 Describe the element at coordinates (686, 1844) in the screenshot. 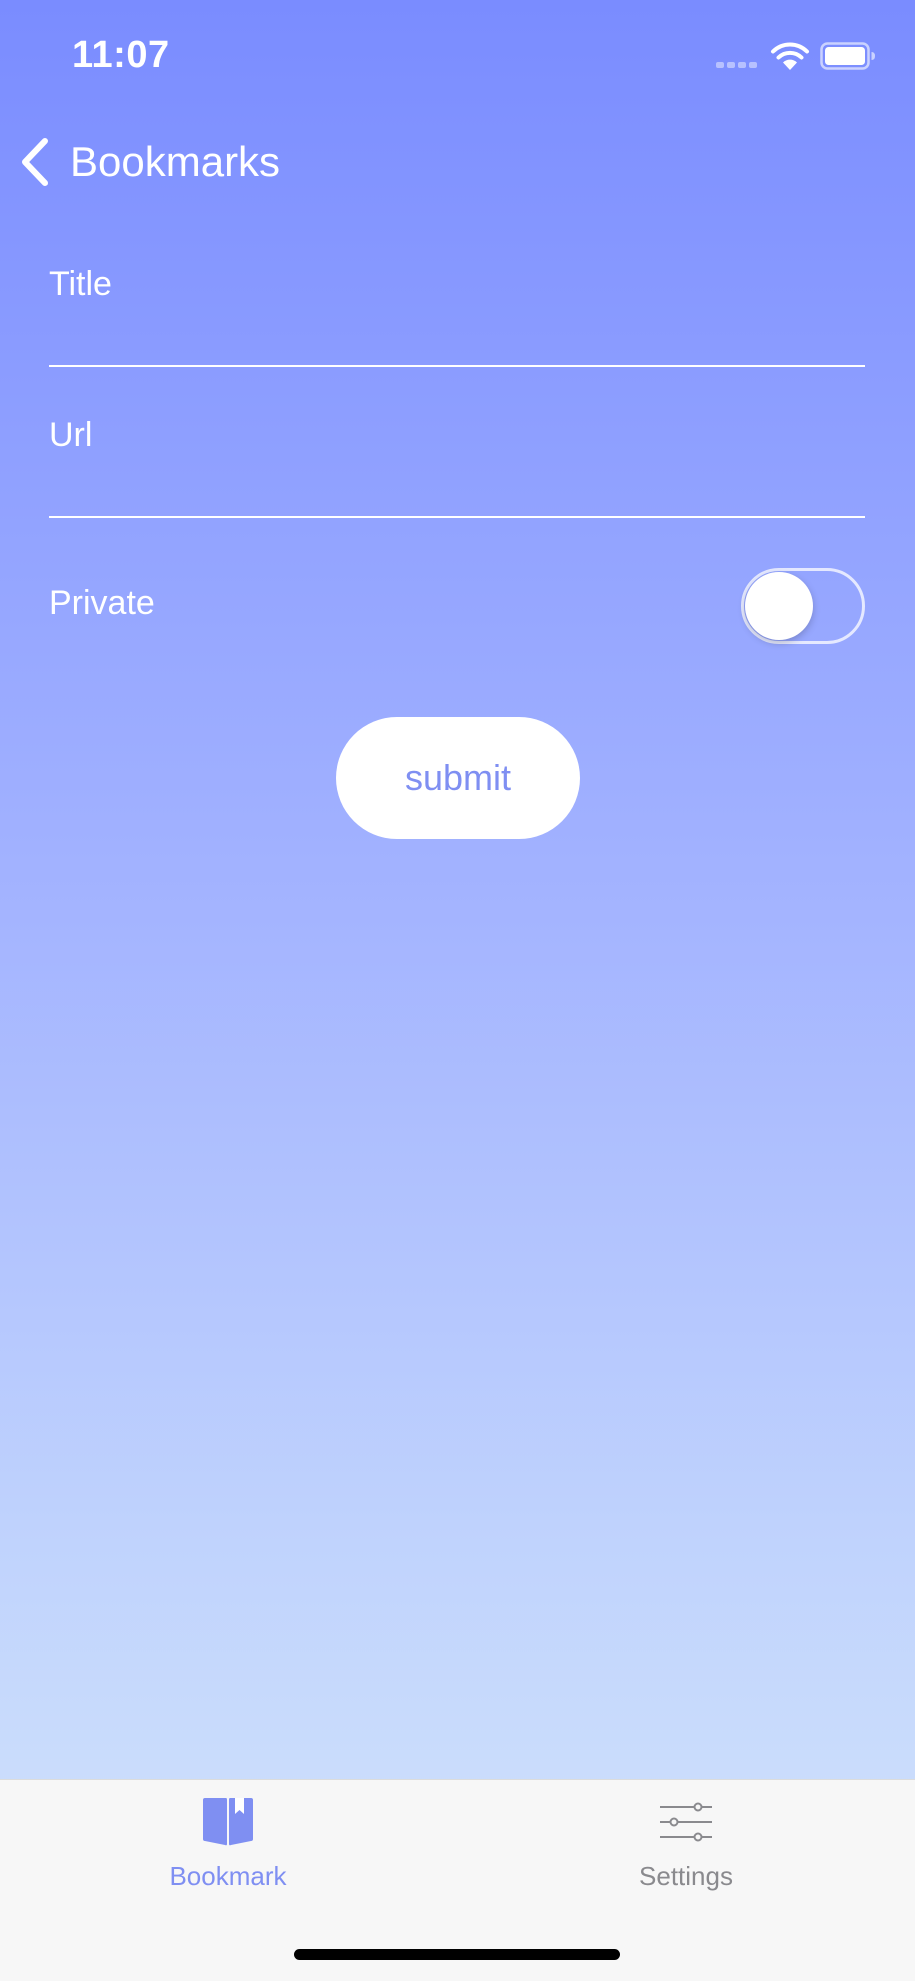

I see `tab-settings: Settings` at that location.